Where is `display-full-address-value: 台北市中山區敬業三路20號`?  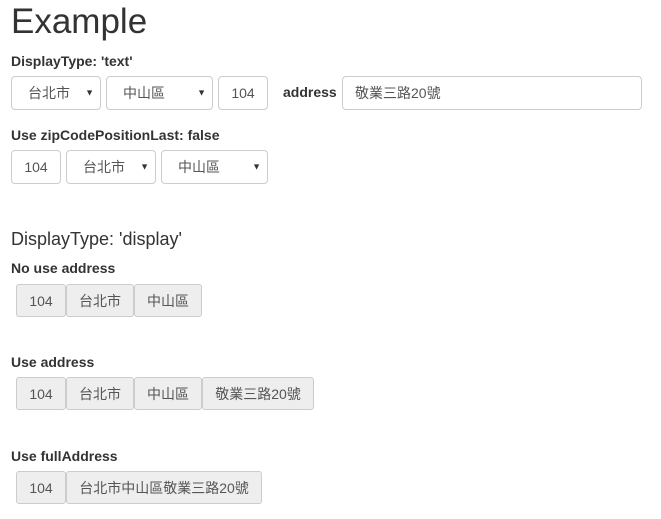
display-full-address-value: 台北市中山區敬業三路20號 is located at coordinates (164, 487).